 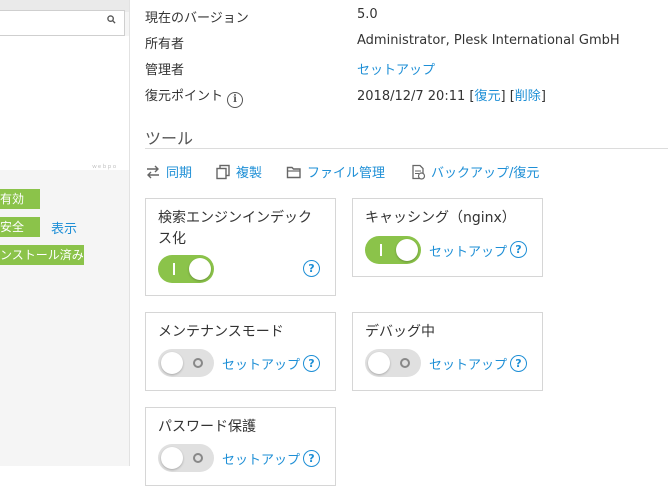 I want to click on backup-icon, so click(x=418, y=172).